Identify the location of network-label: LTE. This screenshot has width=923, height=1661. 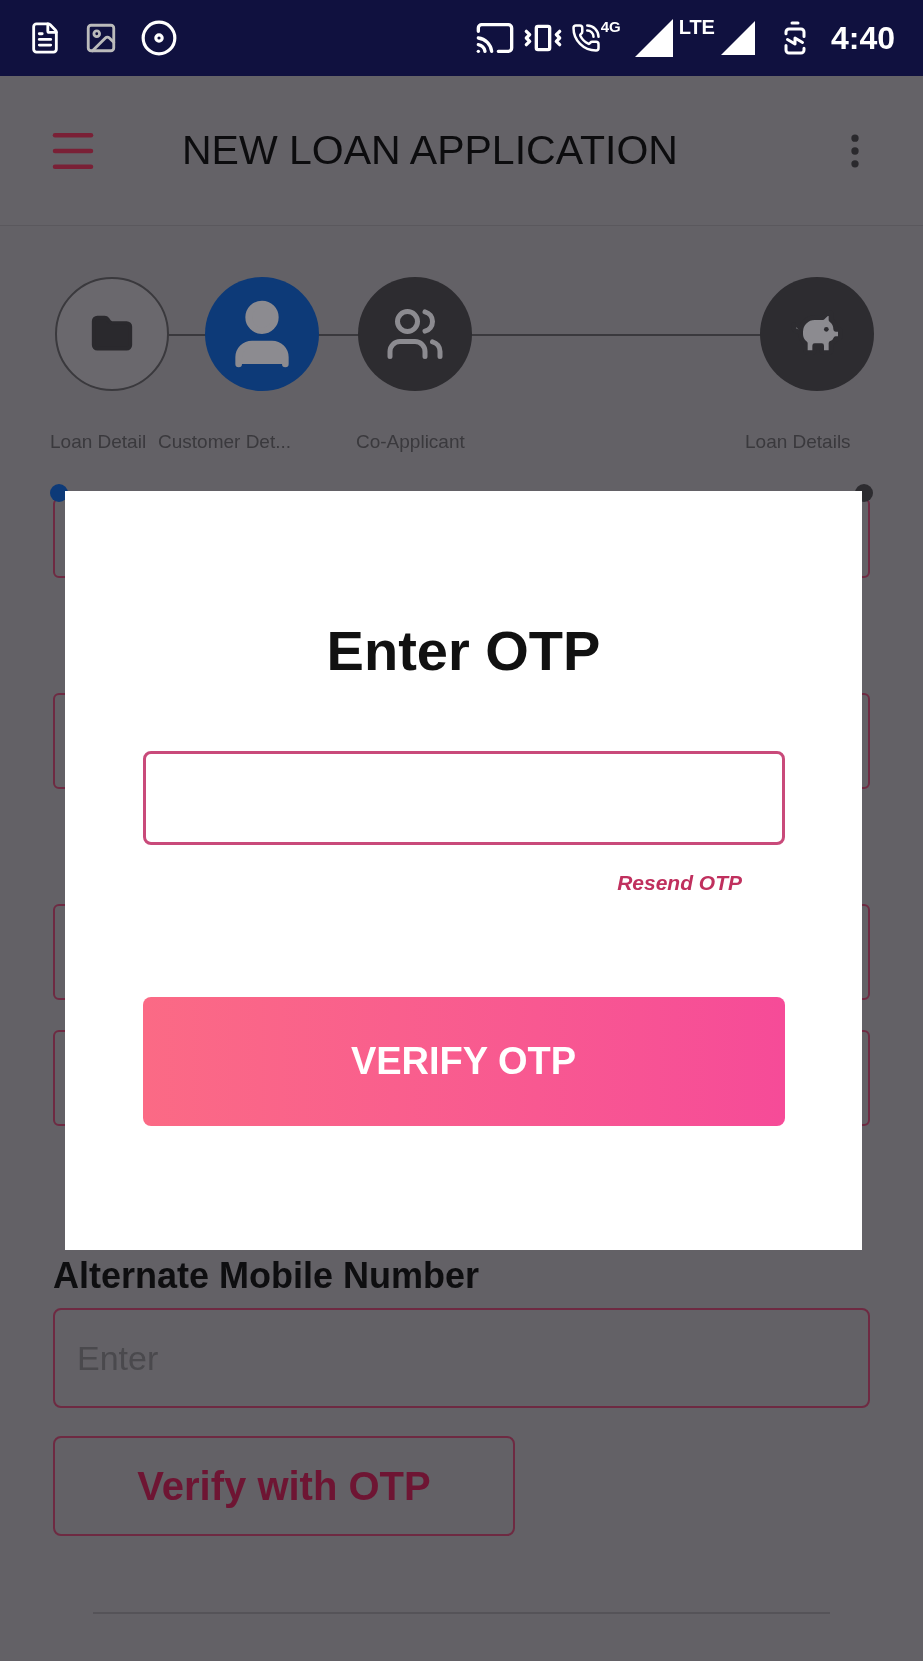
(696, 27).